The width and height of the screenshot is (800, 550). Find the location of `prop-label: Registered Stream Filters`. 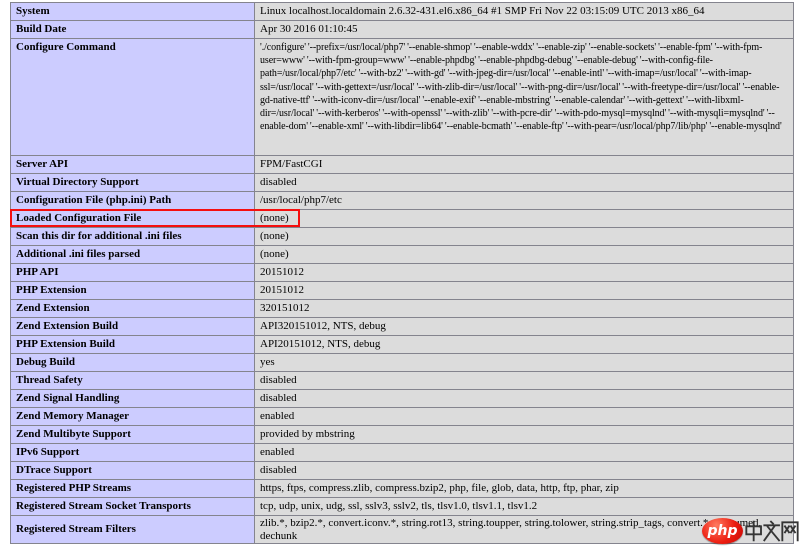

prop-label: Registered Stream Filters is located at coordinates (132, 529).